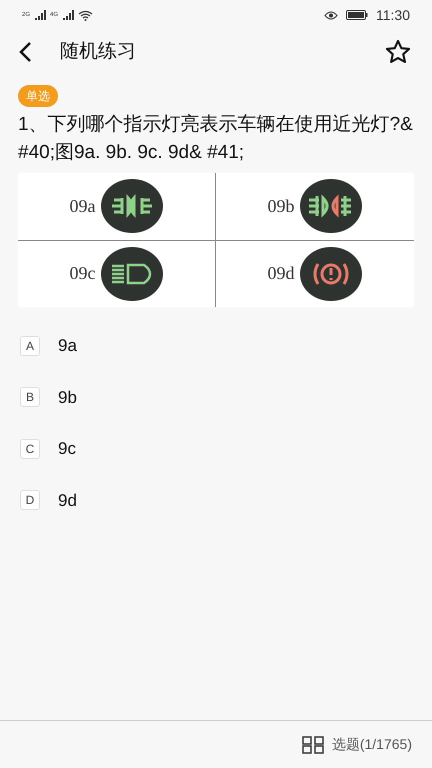 This screenshot has width=432, height=768. Describe the element at coordinates (398, 52) in the screenshot. I see `star-icon` at that location.